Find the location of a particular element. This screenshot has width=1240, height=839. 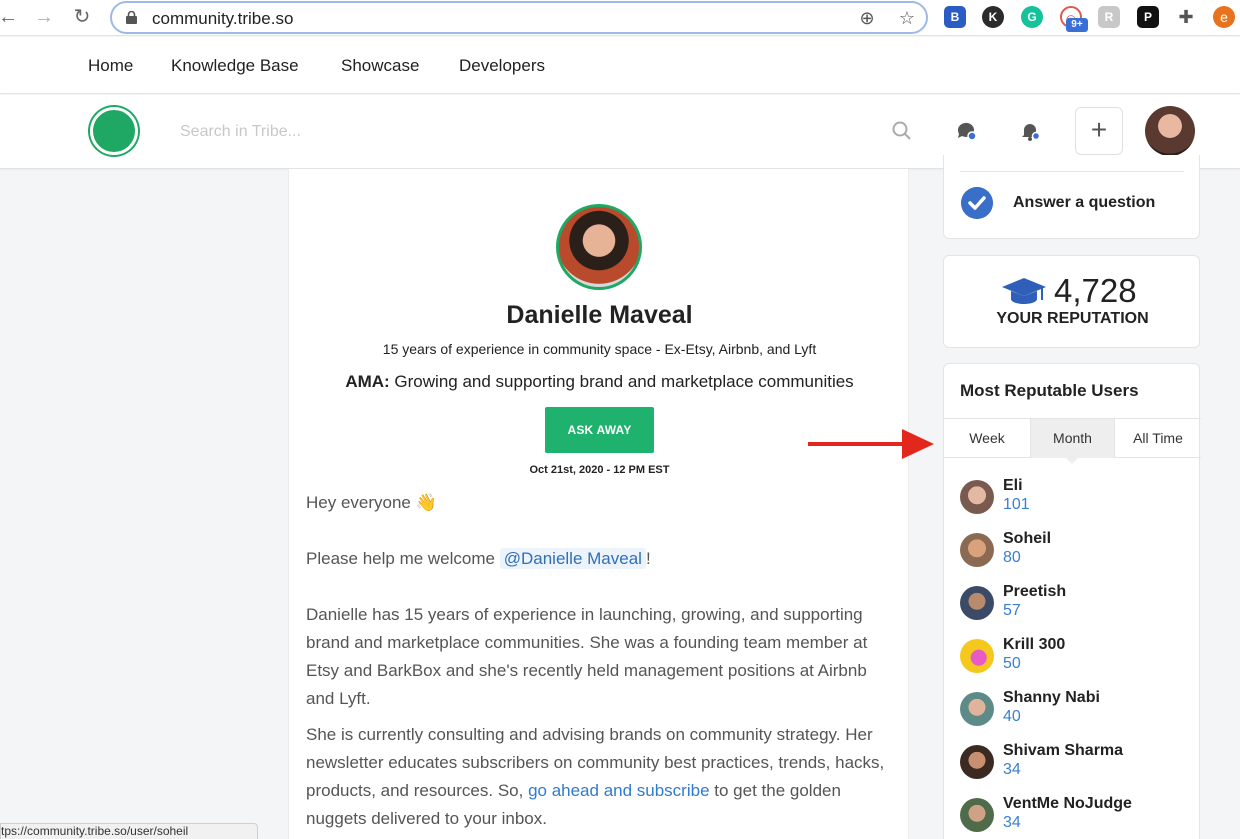

tab-all-time: All Time is located at coordinates (1158, 438).